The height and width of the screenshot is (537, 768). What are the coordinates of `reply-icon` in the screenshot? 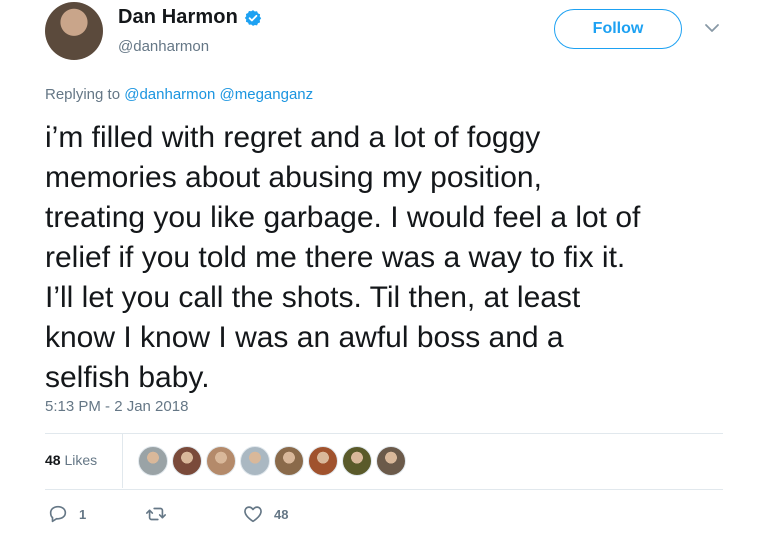 It's located at (58, 514).